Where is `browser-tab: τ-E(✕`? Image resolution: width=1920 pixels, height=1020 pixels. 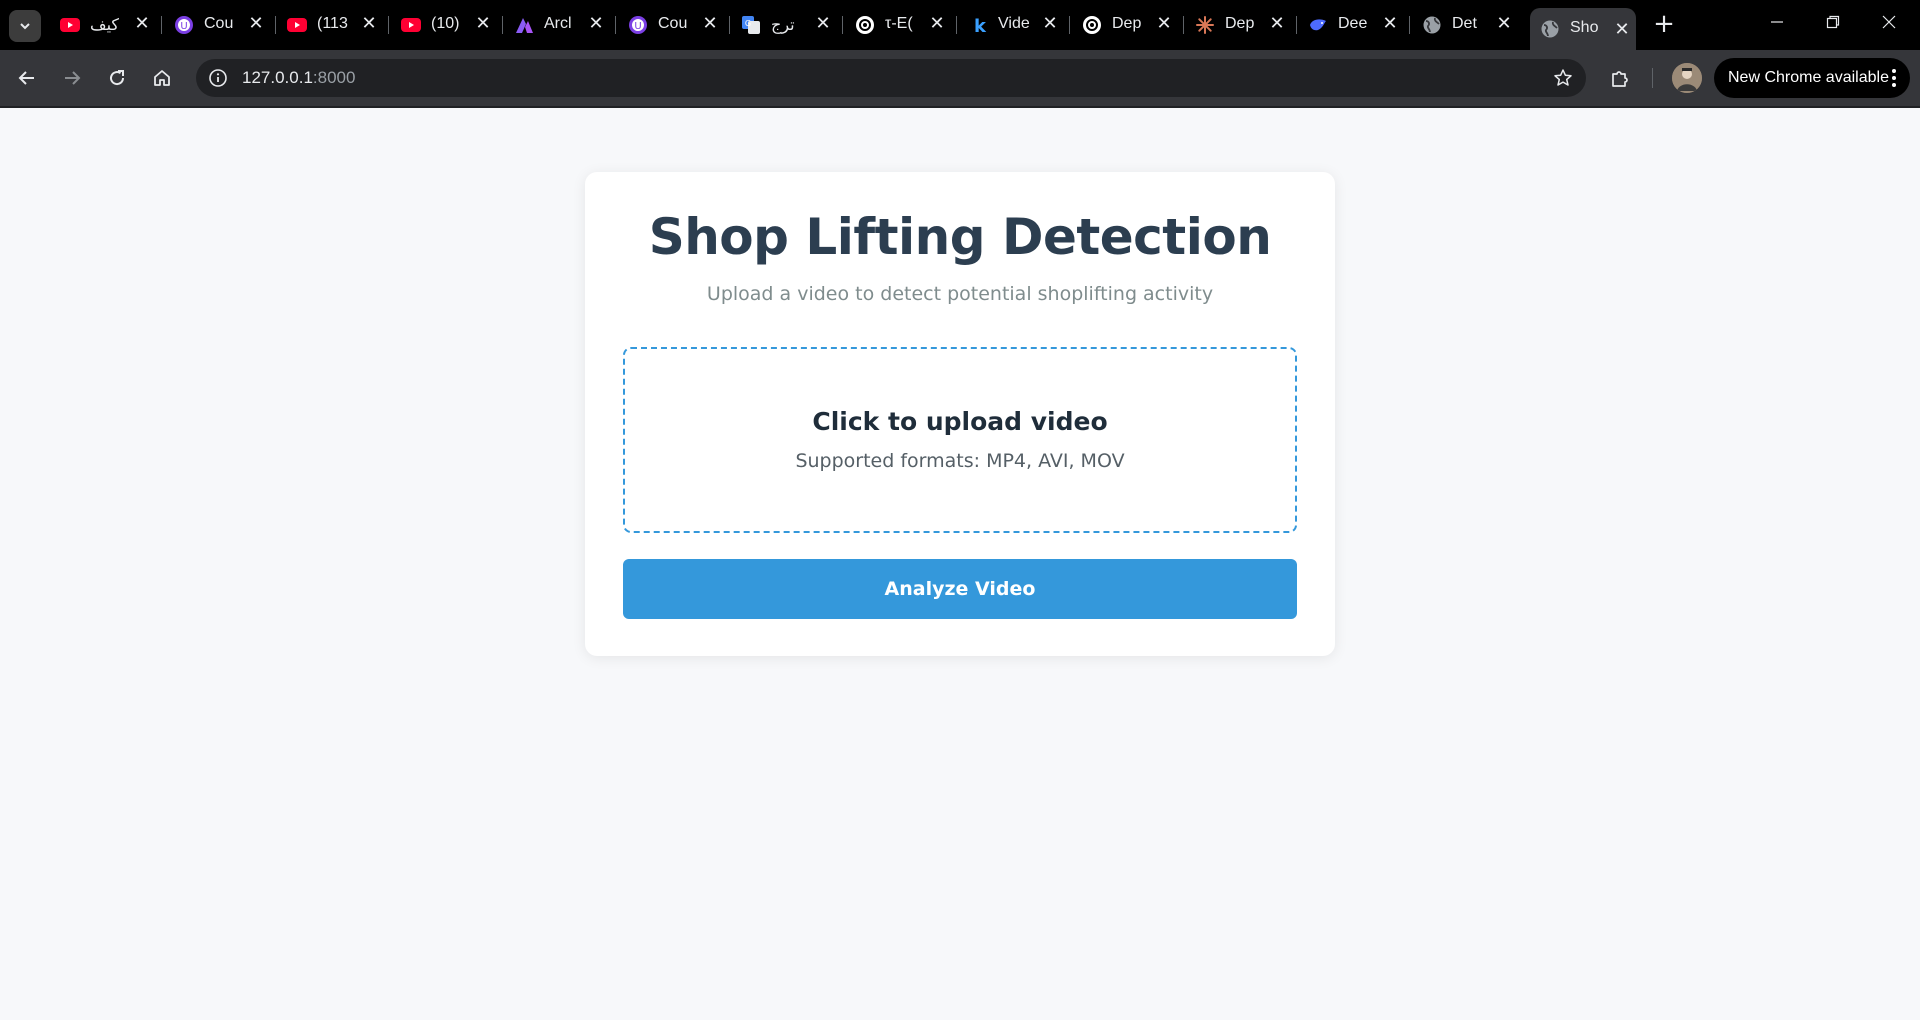
browser-tab: τ-E(✕ is located at coordinates (901, 25).